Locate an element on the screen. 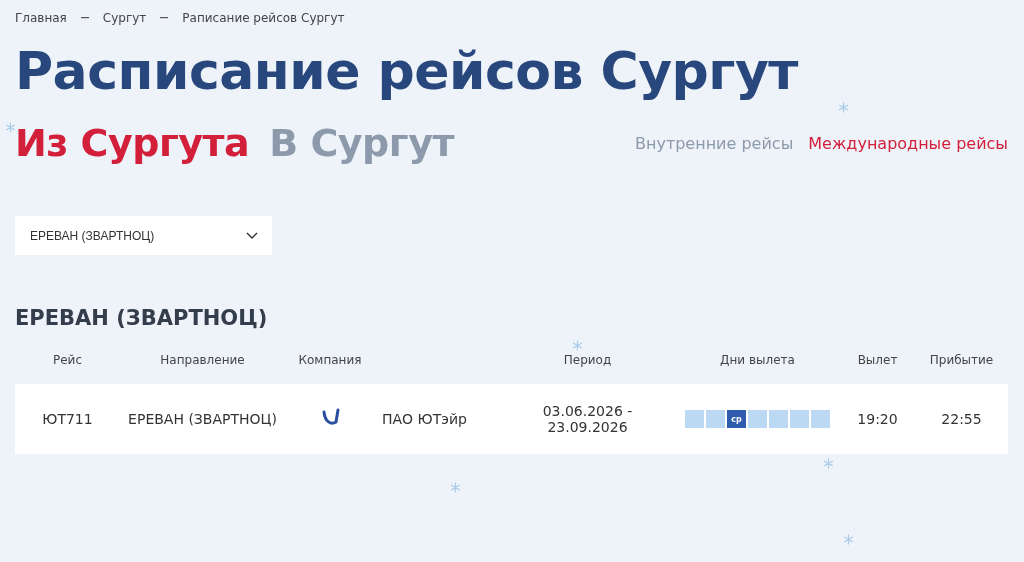 Image resolution: width=1024 pixels, height=562 pixels. airline-logo-icon is located at coordinates (330, 417).